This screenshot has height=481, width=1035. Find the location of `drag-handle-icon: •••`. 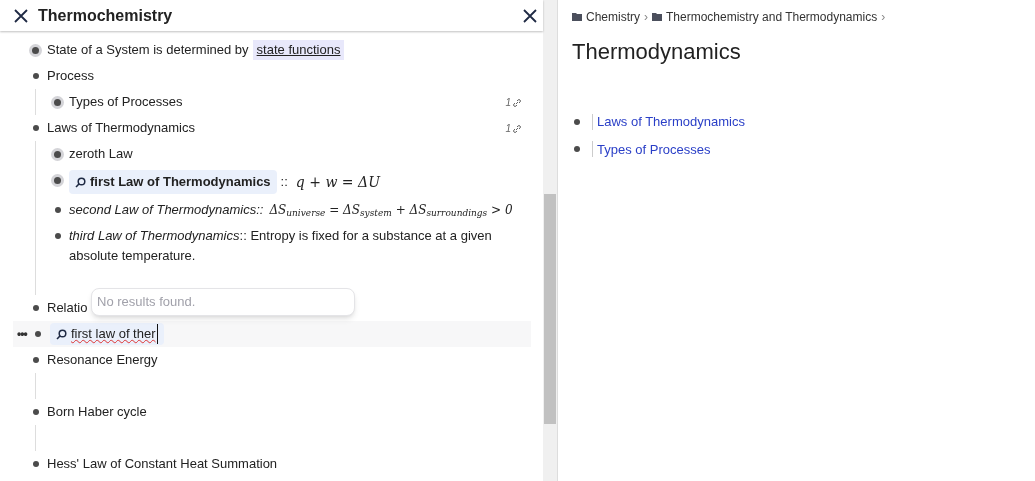

drag-handle-icon: ••• is located at coordinates (24, 334).